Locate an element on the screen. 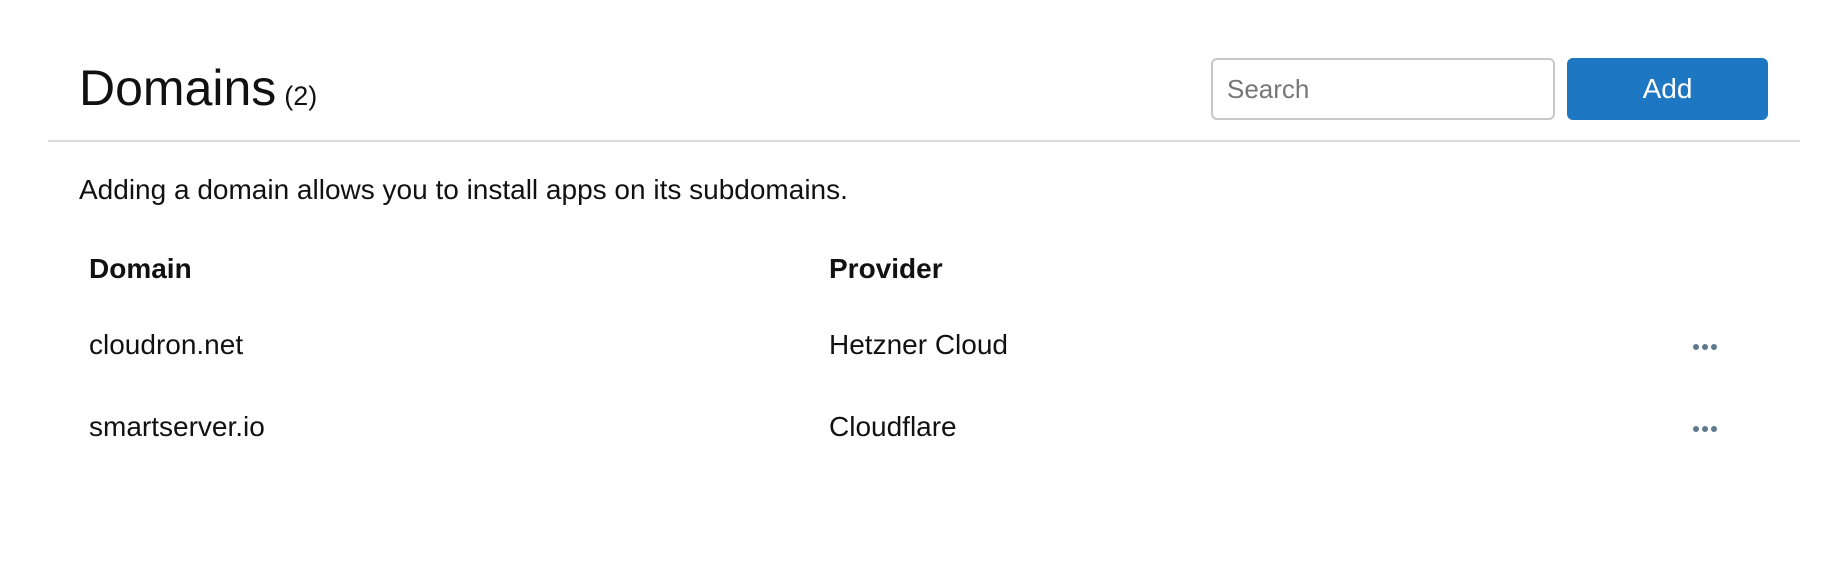 The height and width of the screenshot is (588, 1834). table-row: cloudron.net Hetzner Cloud is located at coordinates (914, 355).